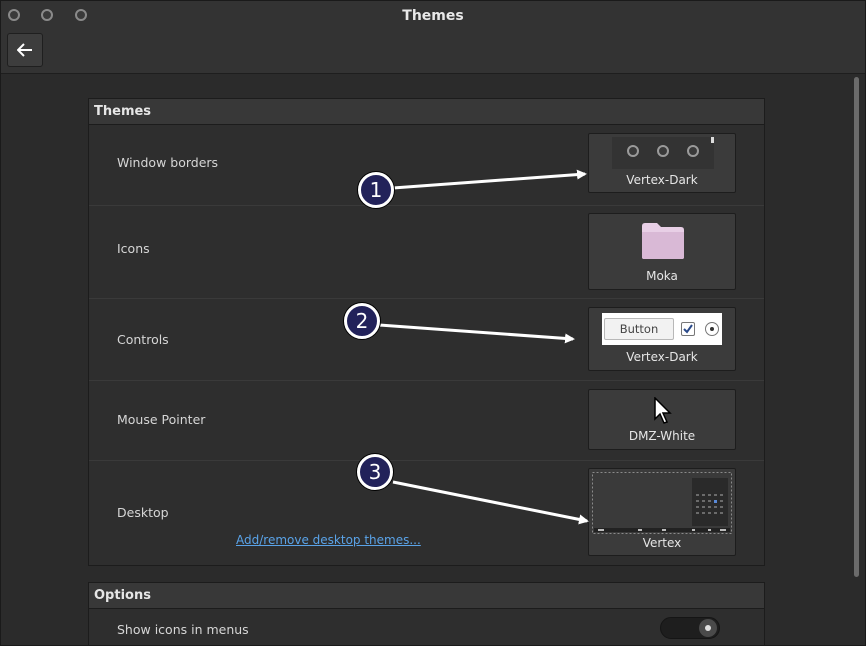 This screenshot has width=866, height=646. Describe the element at coordinates (483, 347) in the screenshot. I see `annotation-arrows` at that location.